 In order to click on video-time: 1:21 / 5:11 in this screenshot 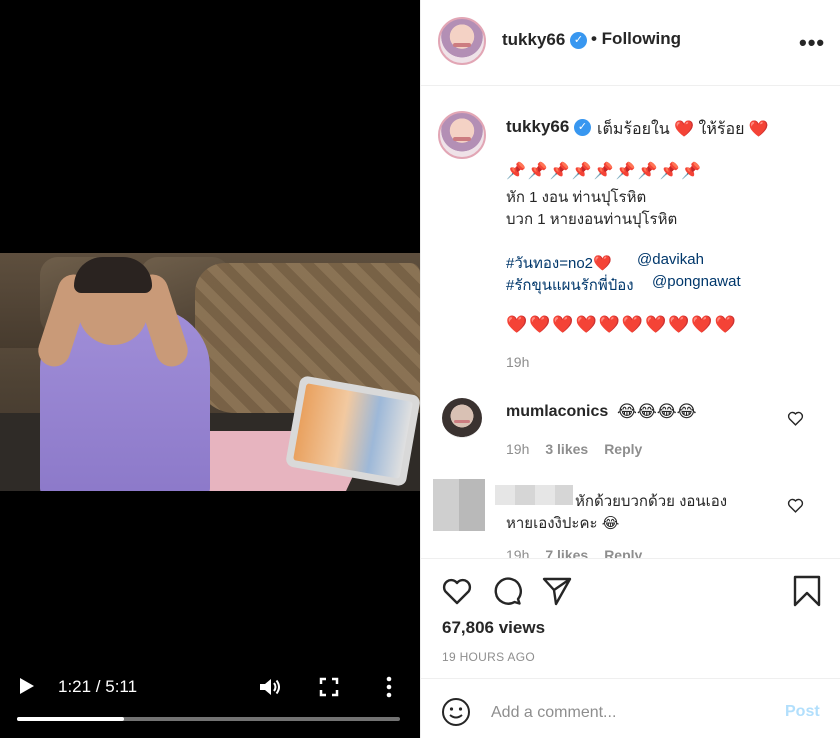, I will do `click(98, 686)`.